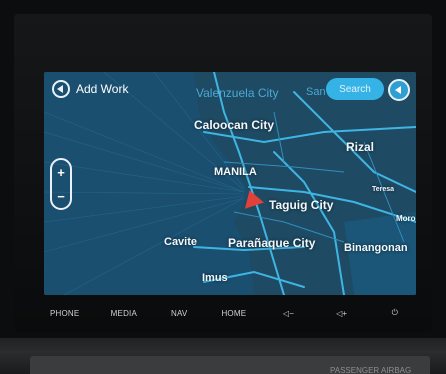  Describe the element at coordinates (64, 313) in the screenshot. I see `phone-button: PHONE` at that location.